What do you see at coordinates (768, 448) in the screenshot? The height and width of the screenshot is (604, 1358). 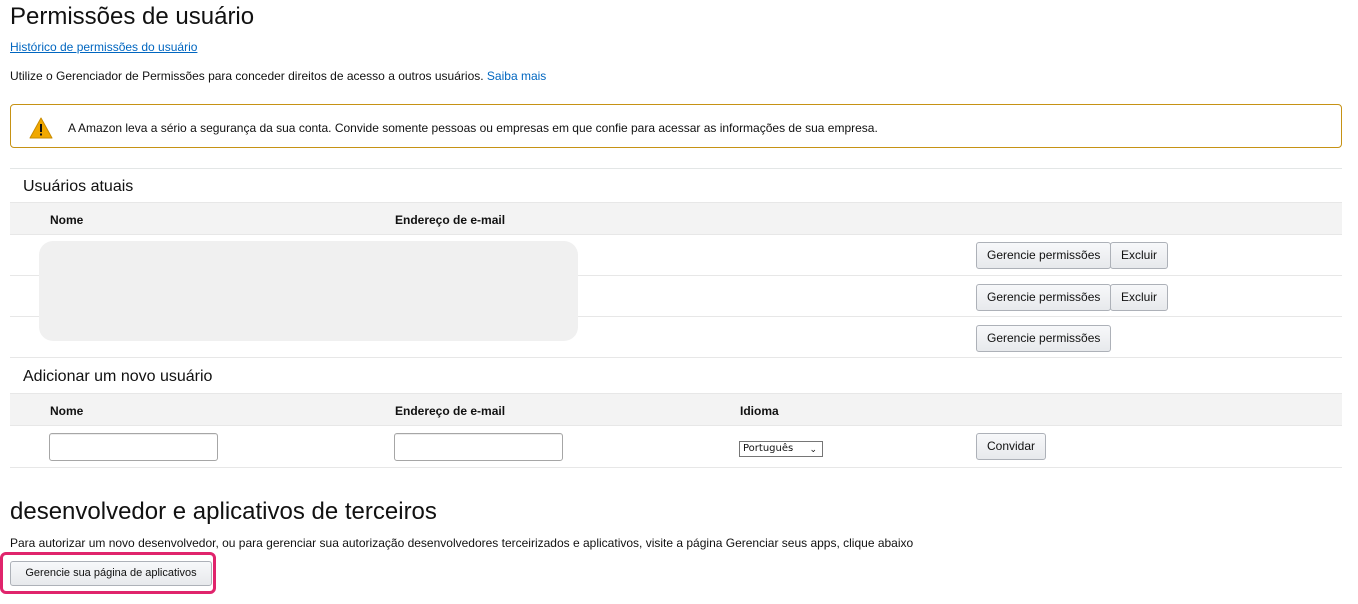 I see `language-selected-value: Português` at bounding box center [768, 448].